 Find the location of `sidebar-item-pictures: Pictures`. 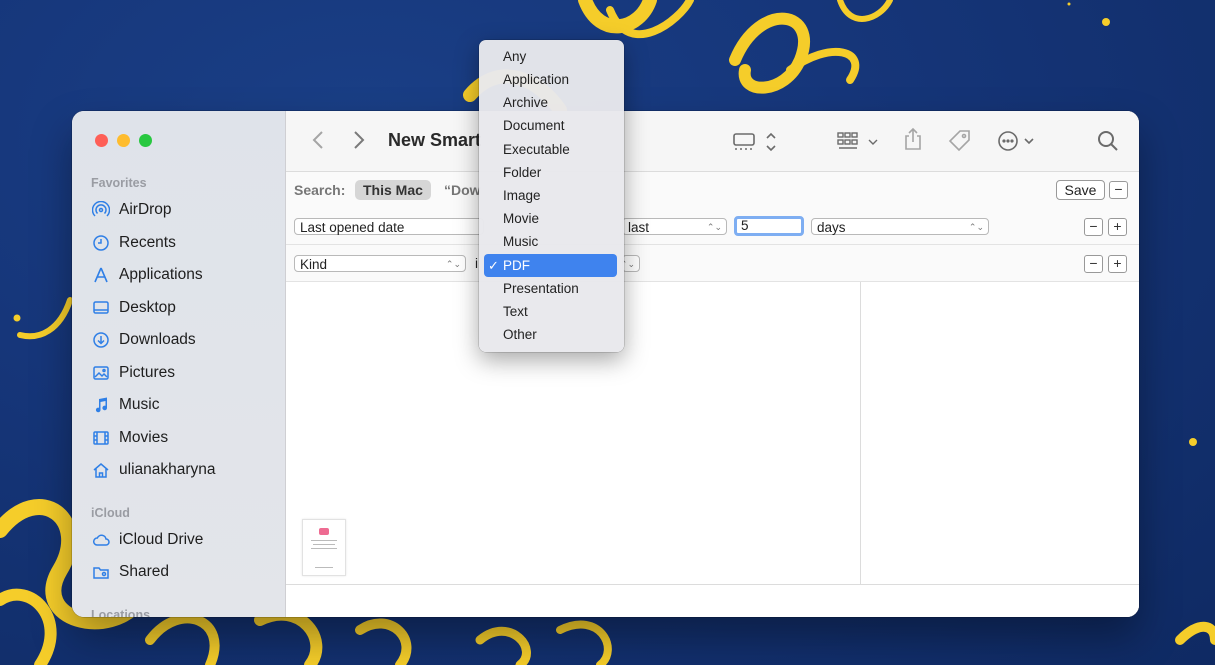

sidebar-item-pictures: Pictures is located at coordinates (133, 373).